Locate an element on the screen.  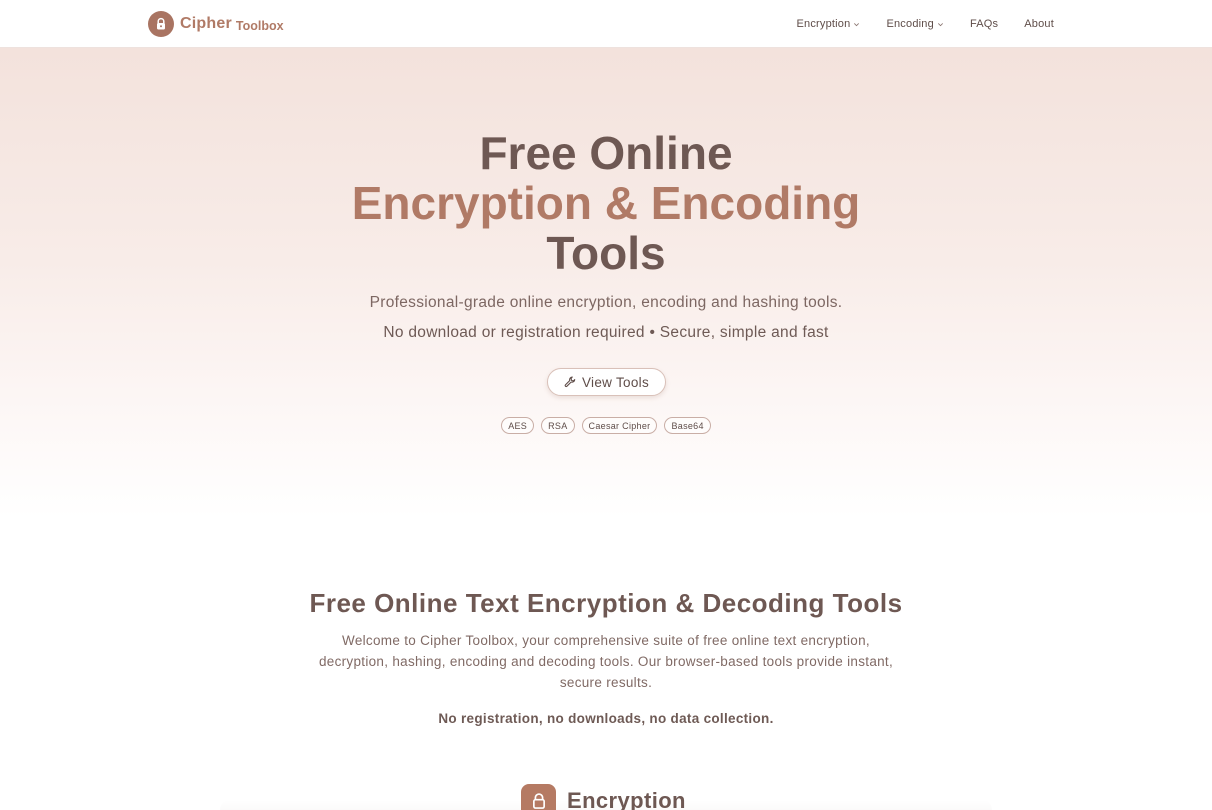
nav-faqs-link: FAQs is located at coordinates (984, 24).